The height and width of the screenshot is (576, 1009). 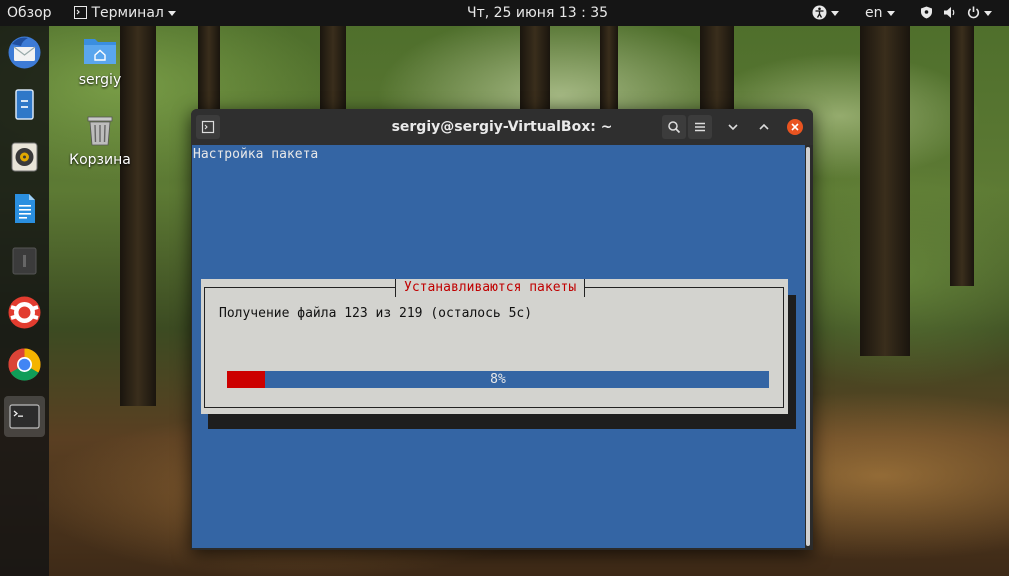 I want to click on search-button, so click(x=674, y=127).